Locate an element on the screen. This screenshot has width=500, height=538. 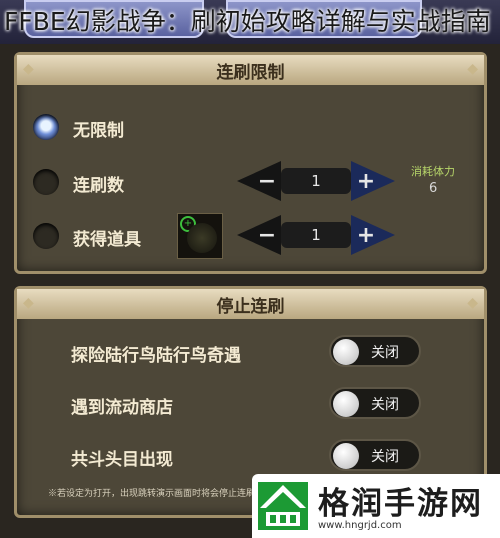
toggle-chocobo-encounter: 关闭 is located at coordinates (375, 351).